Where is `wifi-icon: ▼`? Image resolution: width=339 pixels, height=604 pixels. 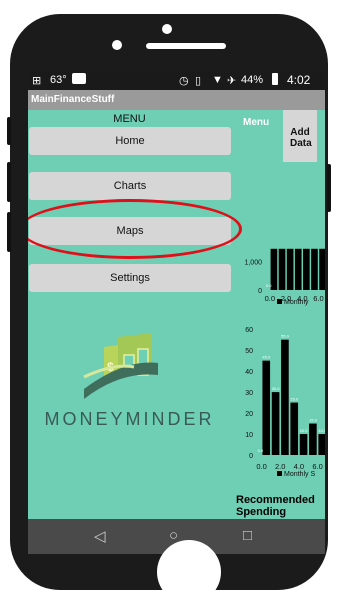
wifi-icon: ▼ is located at coordinates (217, 80).